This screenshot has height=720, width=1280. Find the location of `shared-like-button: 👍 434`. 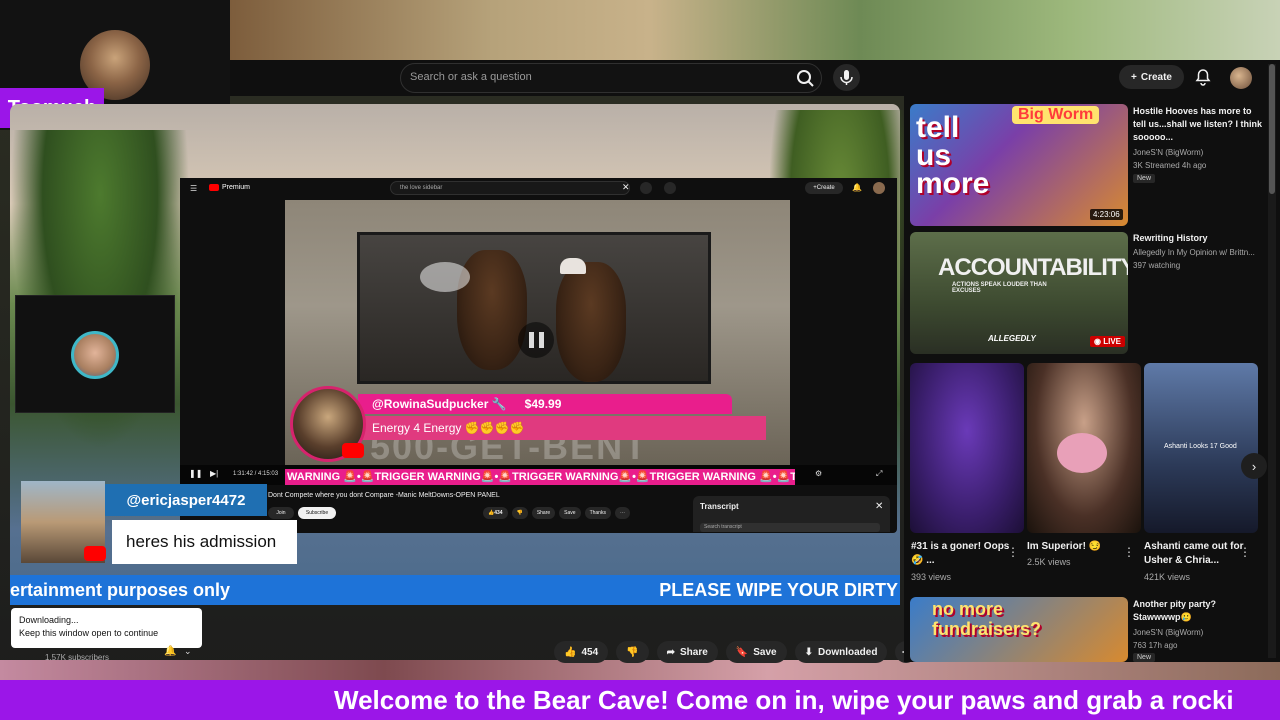

shared-like-button: 👍 434 is located at coordinates (495, 513).